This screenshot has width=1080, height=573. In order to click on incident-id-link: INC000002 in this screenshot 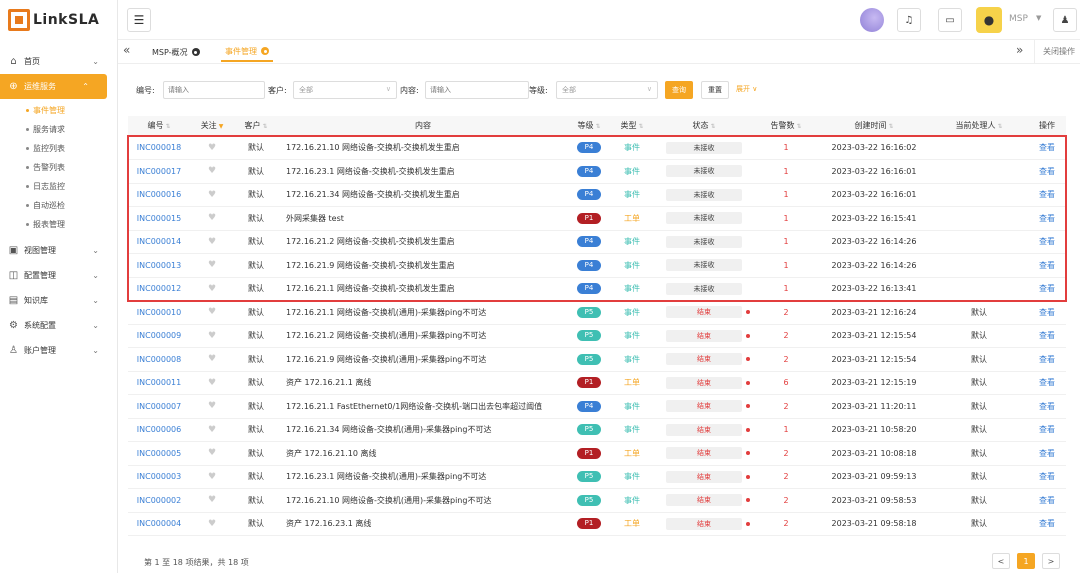, I will do `click(159, 500)`.